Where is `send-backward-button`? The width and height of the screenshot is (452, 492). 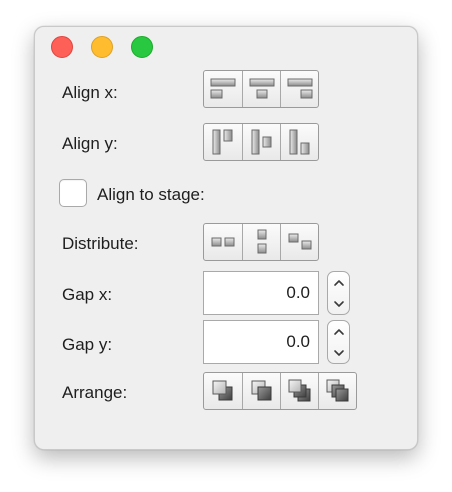
send-backward-button is located at coordinates (337, 391).